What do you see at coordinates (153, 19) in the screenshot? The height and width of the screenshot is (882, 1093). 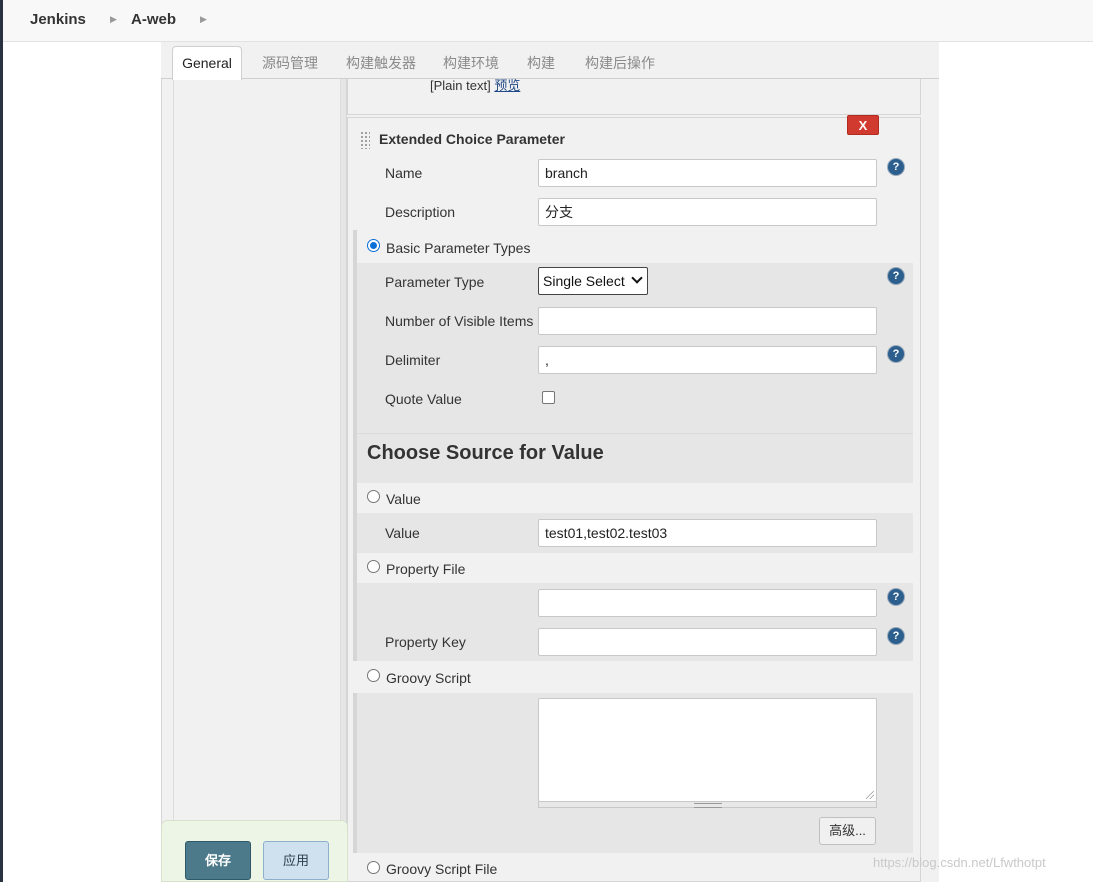 I see `breadcrumb-a-web: A-web` at bounding box center [153, 19].